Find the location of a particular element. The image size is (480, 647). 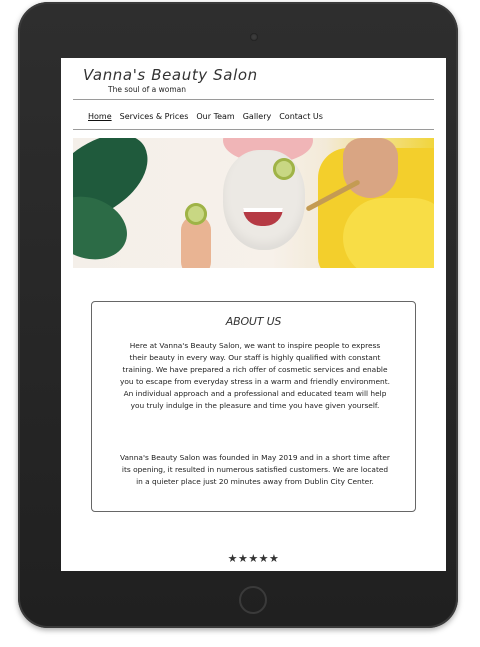

towel-shape is located at coordinates (388, 233).